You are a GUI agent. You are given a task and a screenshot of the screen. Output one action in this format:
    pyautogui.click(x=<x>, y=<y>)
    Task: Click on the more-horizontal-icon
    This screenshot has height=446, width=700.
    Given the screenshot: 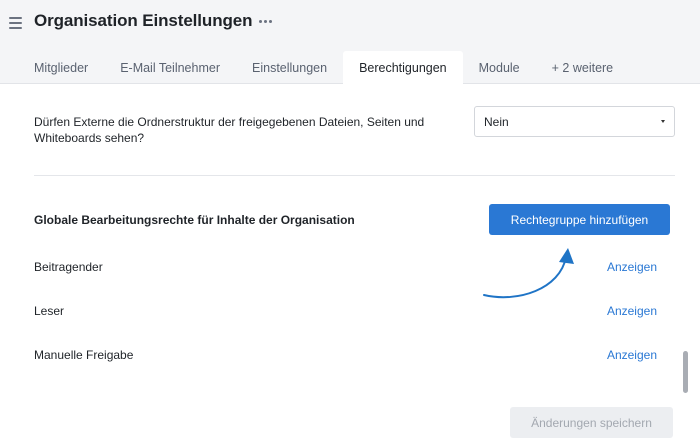 What is the action you would take?
    pyautogui.click(x=266, y=22)
    